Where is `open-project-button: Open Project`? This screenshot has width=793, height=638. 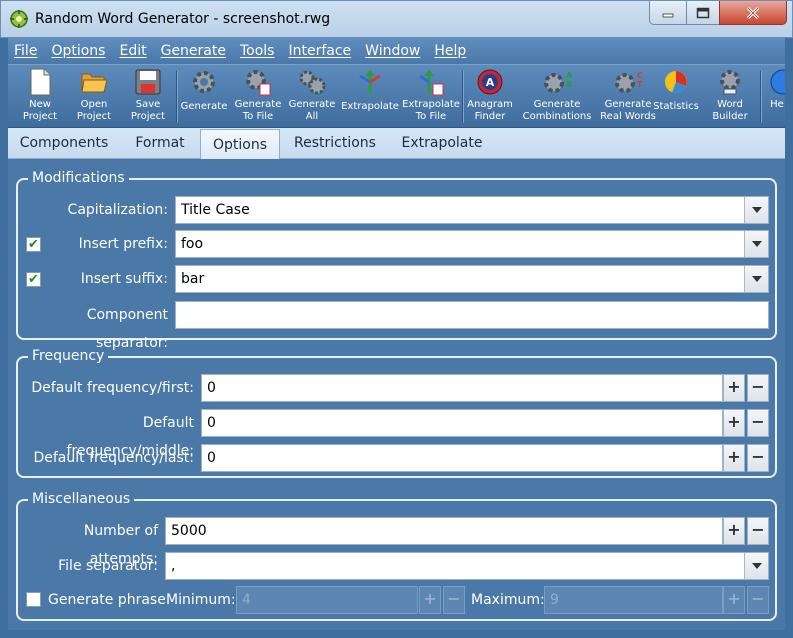
open-project-button: Open Project is located at coordinates (94, 97).